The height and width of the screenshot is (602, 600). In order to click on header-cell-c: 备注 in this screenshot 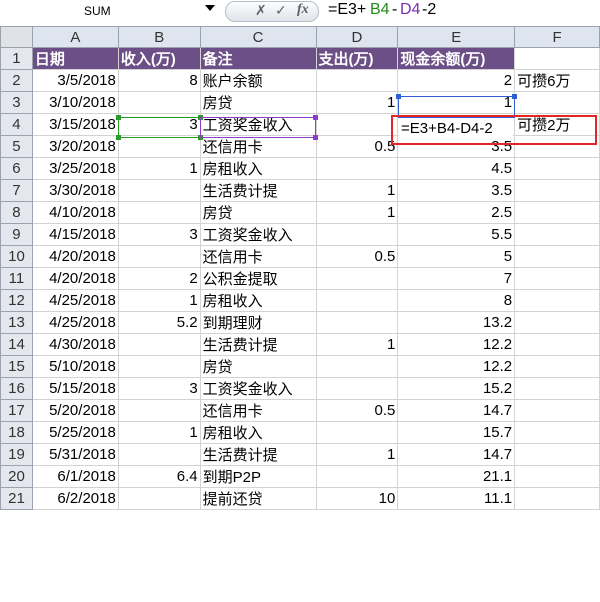, I will do `click(258, 58)`.